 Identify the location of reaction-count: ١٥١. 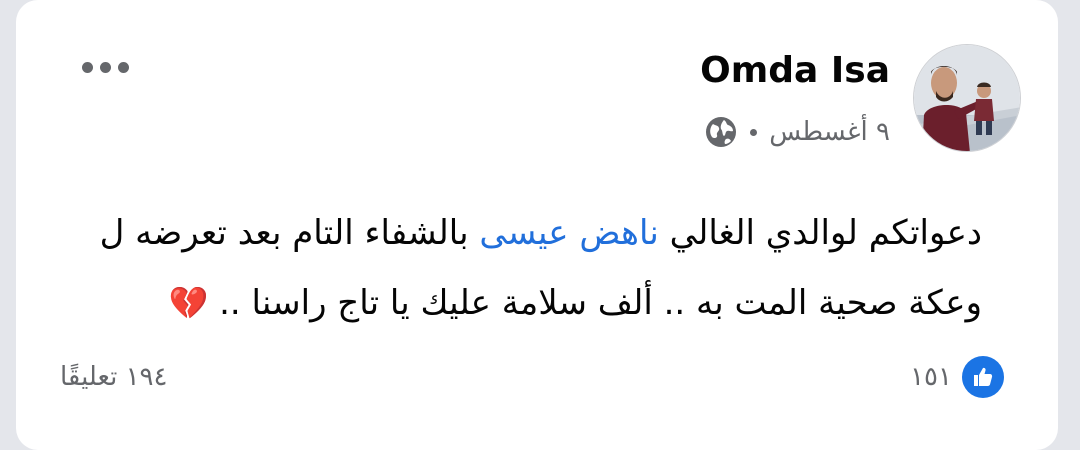
(931, 377).